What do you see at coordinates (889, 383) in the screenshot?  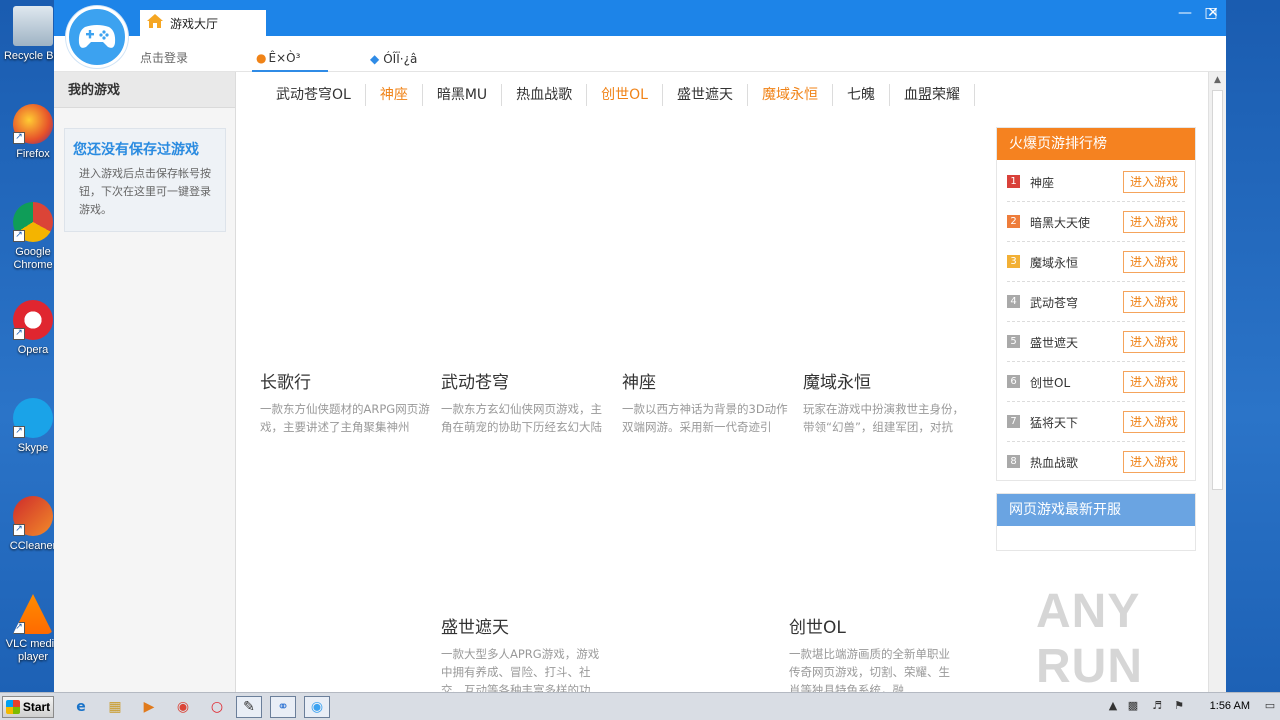 I see `game-title: 魔域永恒` at bounding box center [889, 383].